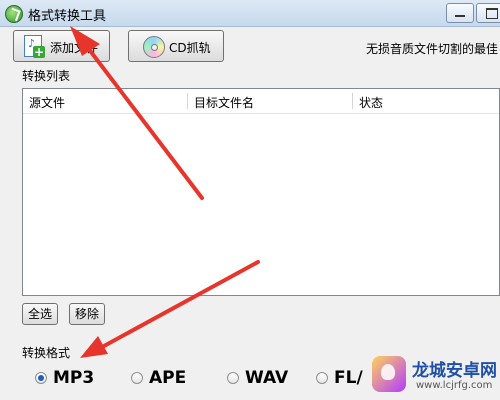 Image resolution: width=500 pixels, height=400 pixels. What do you see at coordinates (67, 16) in the screenshot?
I see `window-title: 格式转换工具` at bounding box center [67, 16].